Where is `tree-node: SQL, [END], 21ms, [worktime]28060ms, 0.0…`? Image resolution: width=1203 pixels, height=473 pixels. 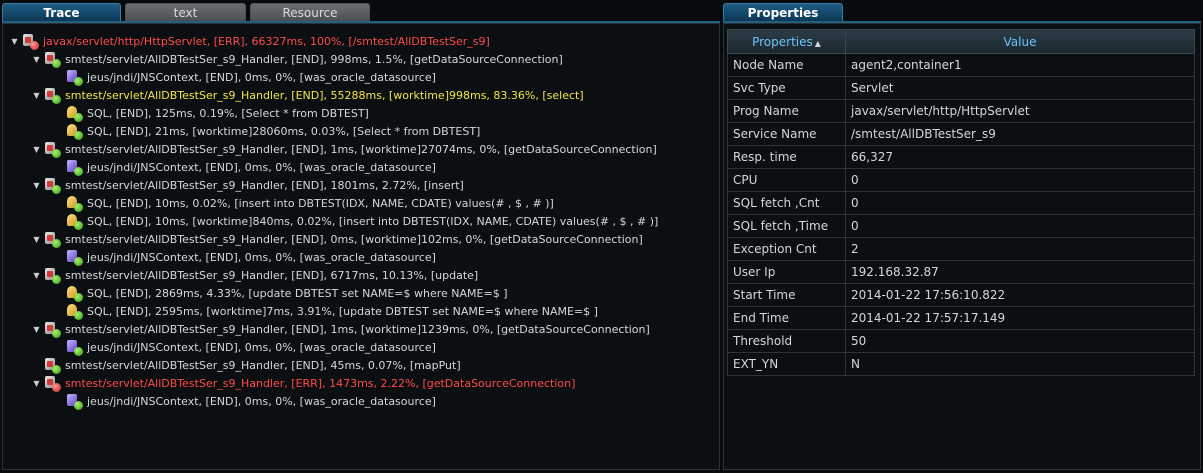 tree-node: SQL, [END], 21ms, [worktime]28060ms, 0.0… is located at coordinates (266, 132).